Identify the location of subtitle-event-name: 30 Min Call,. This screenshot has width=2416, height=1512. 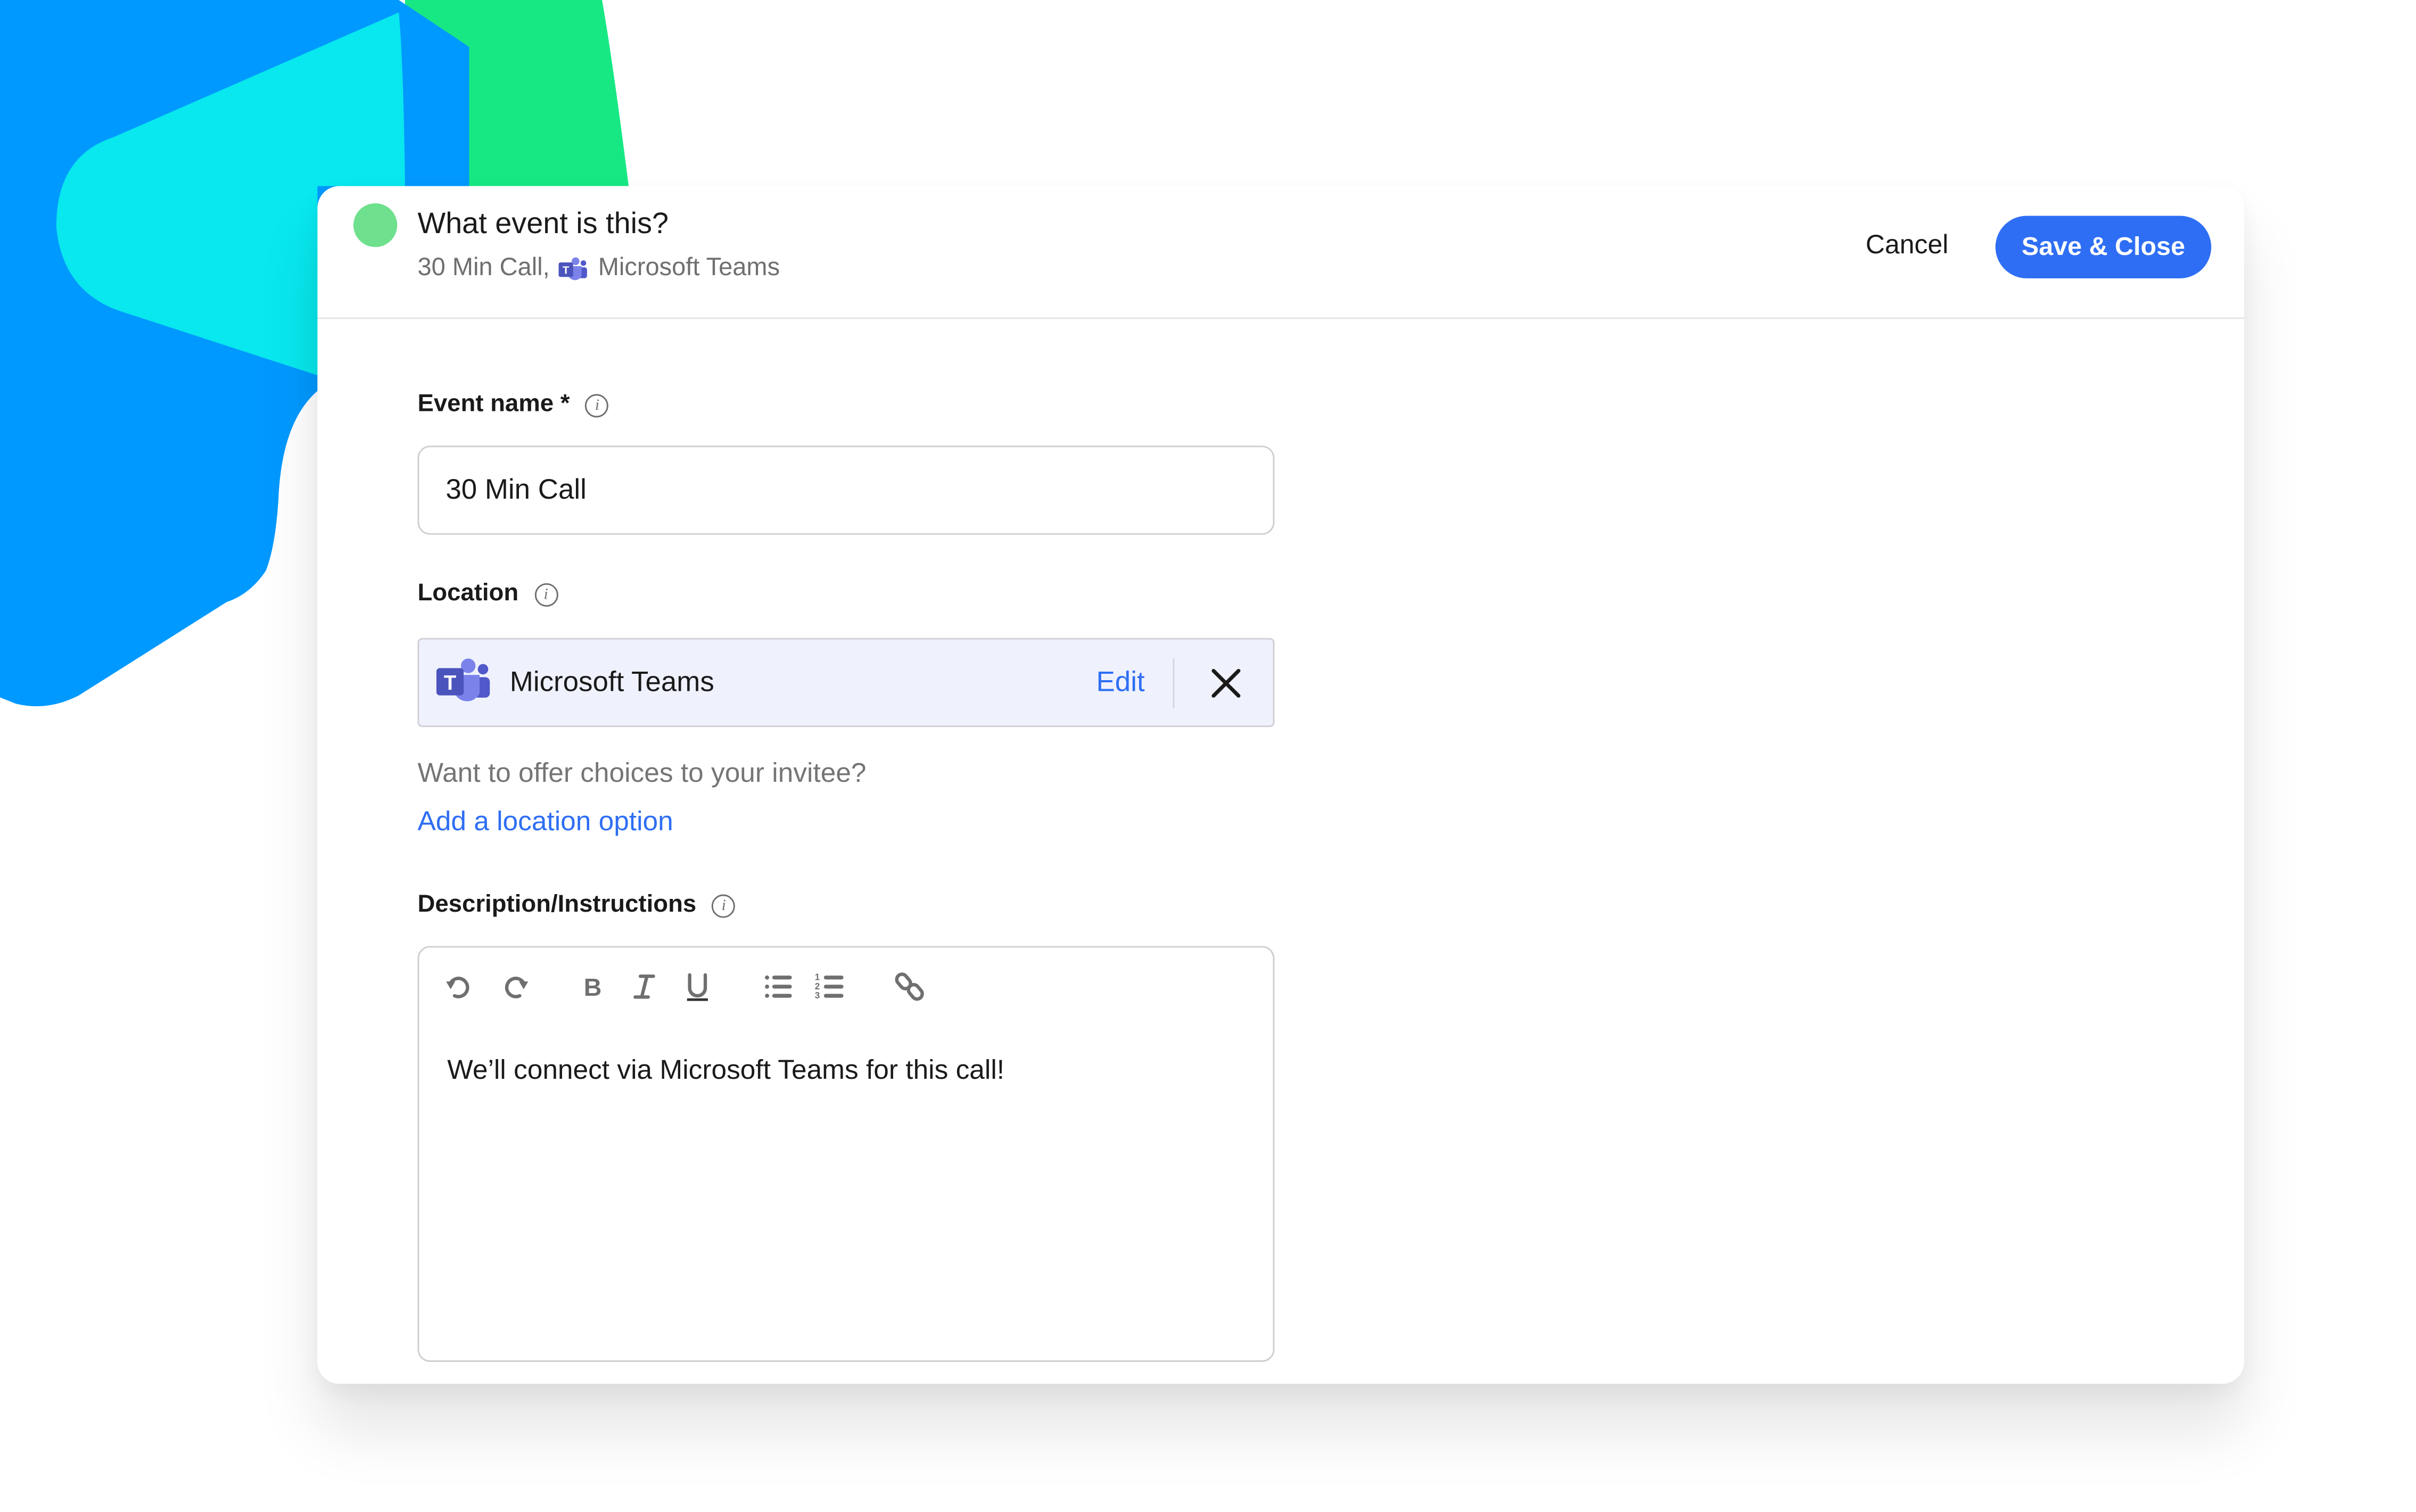
(483, 268).